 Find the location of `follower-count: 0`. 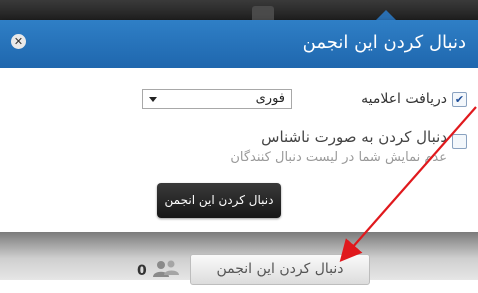

follower-count: 0 is located at coordinates (142, 271).